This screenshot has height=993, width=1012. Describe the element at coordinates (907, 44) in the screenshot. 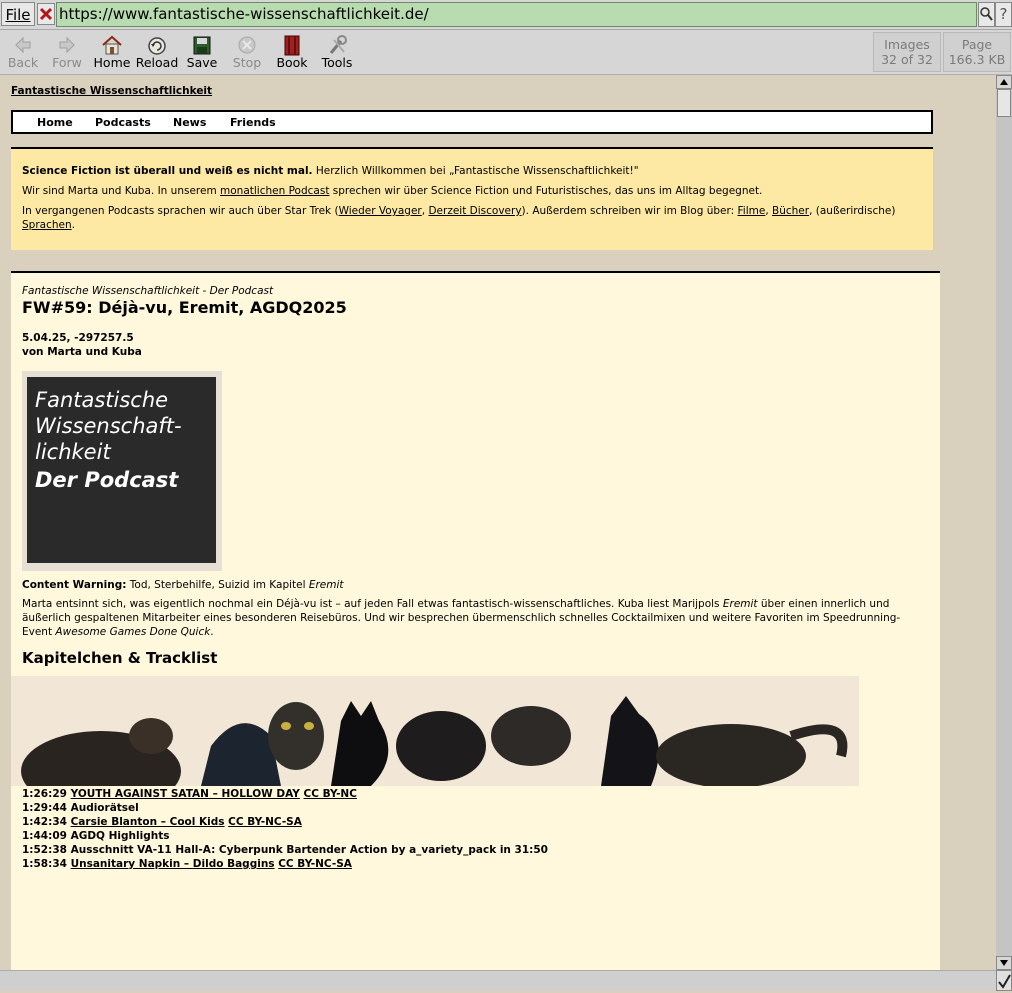

I see `images-status-label: Images` at that location.